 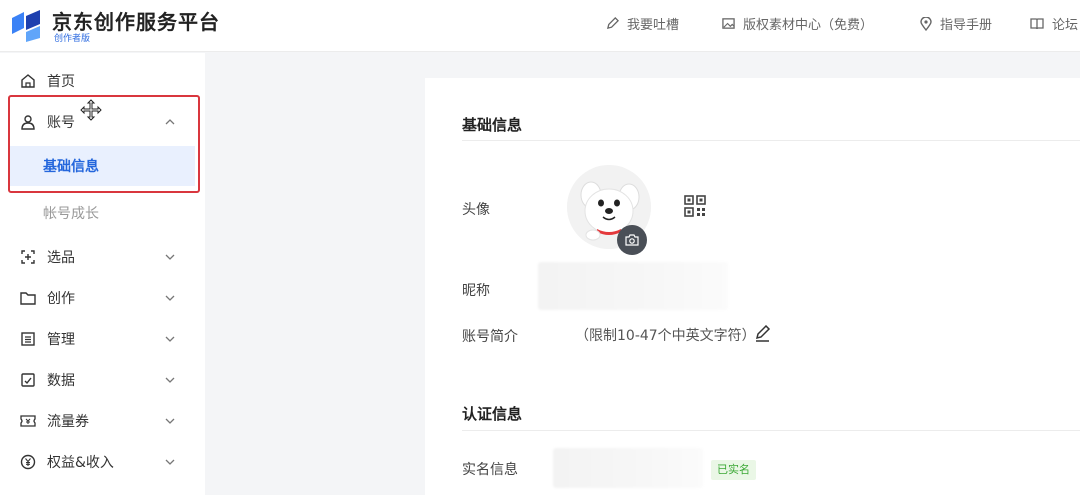 I want to click on guide-manual-link-label: 指导手册, so click(x=966, y=25).